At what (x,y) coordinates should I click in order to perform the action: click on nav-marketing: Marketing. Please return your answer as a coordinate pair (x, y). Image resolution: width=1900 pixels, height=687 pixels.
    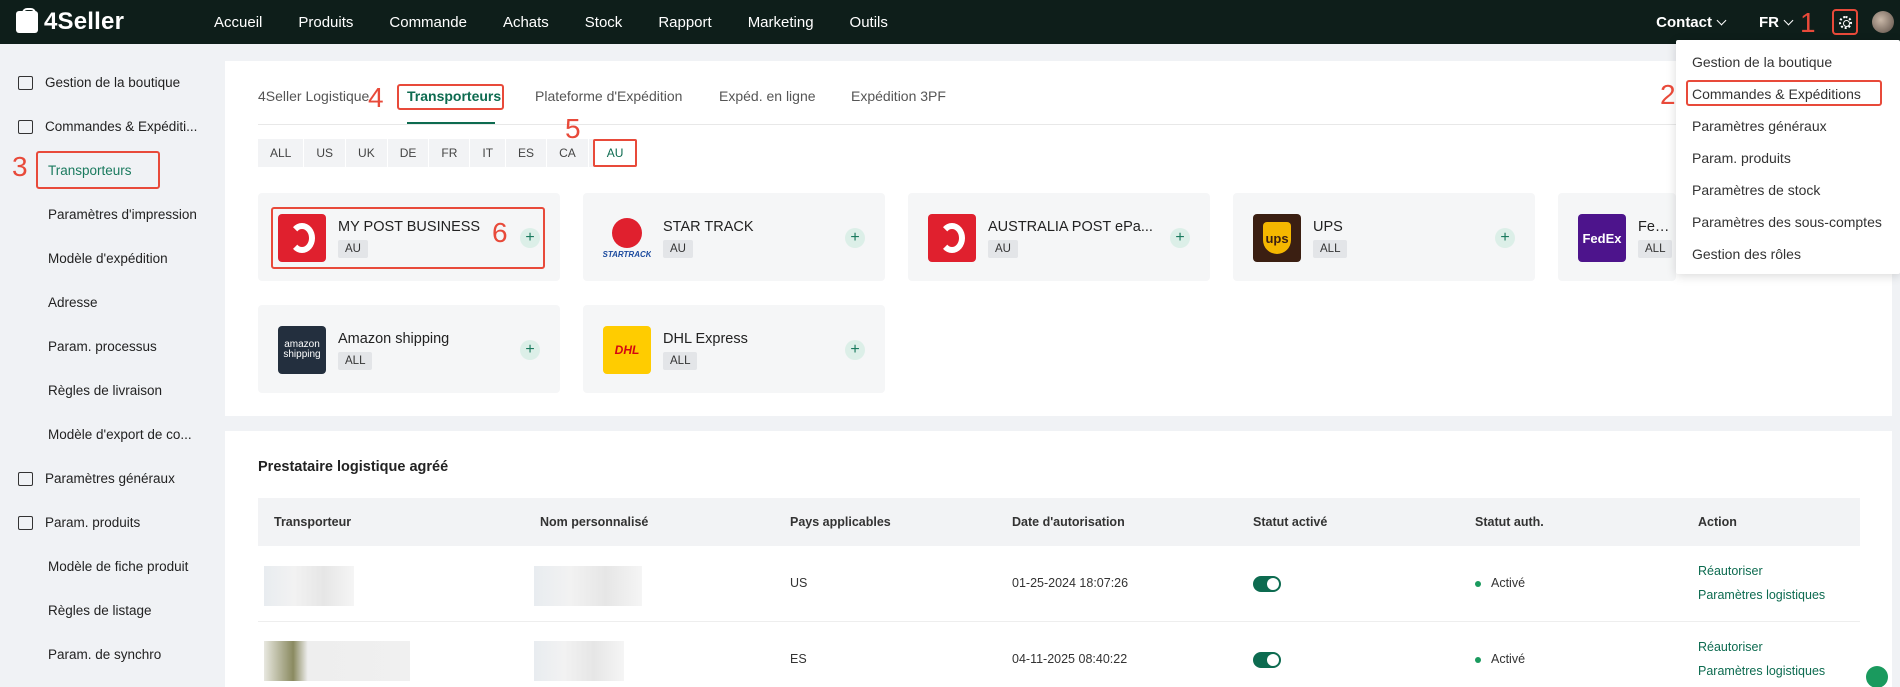
    Looking at the image, I should click on (781, 22).